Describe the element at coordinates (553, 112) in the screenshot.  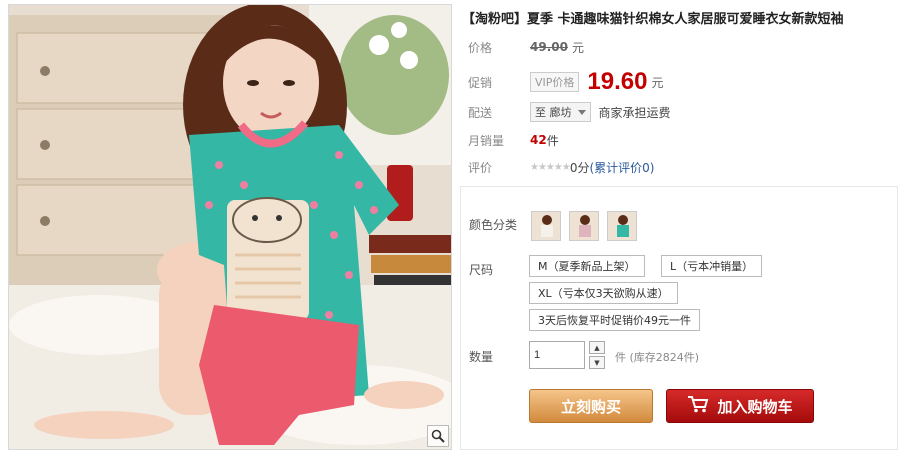
I see `shipping-location-value: 至 廊坊` at that location.